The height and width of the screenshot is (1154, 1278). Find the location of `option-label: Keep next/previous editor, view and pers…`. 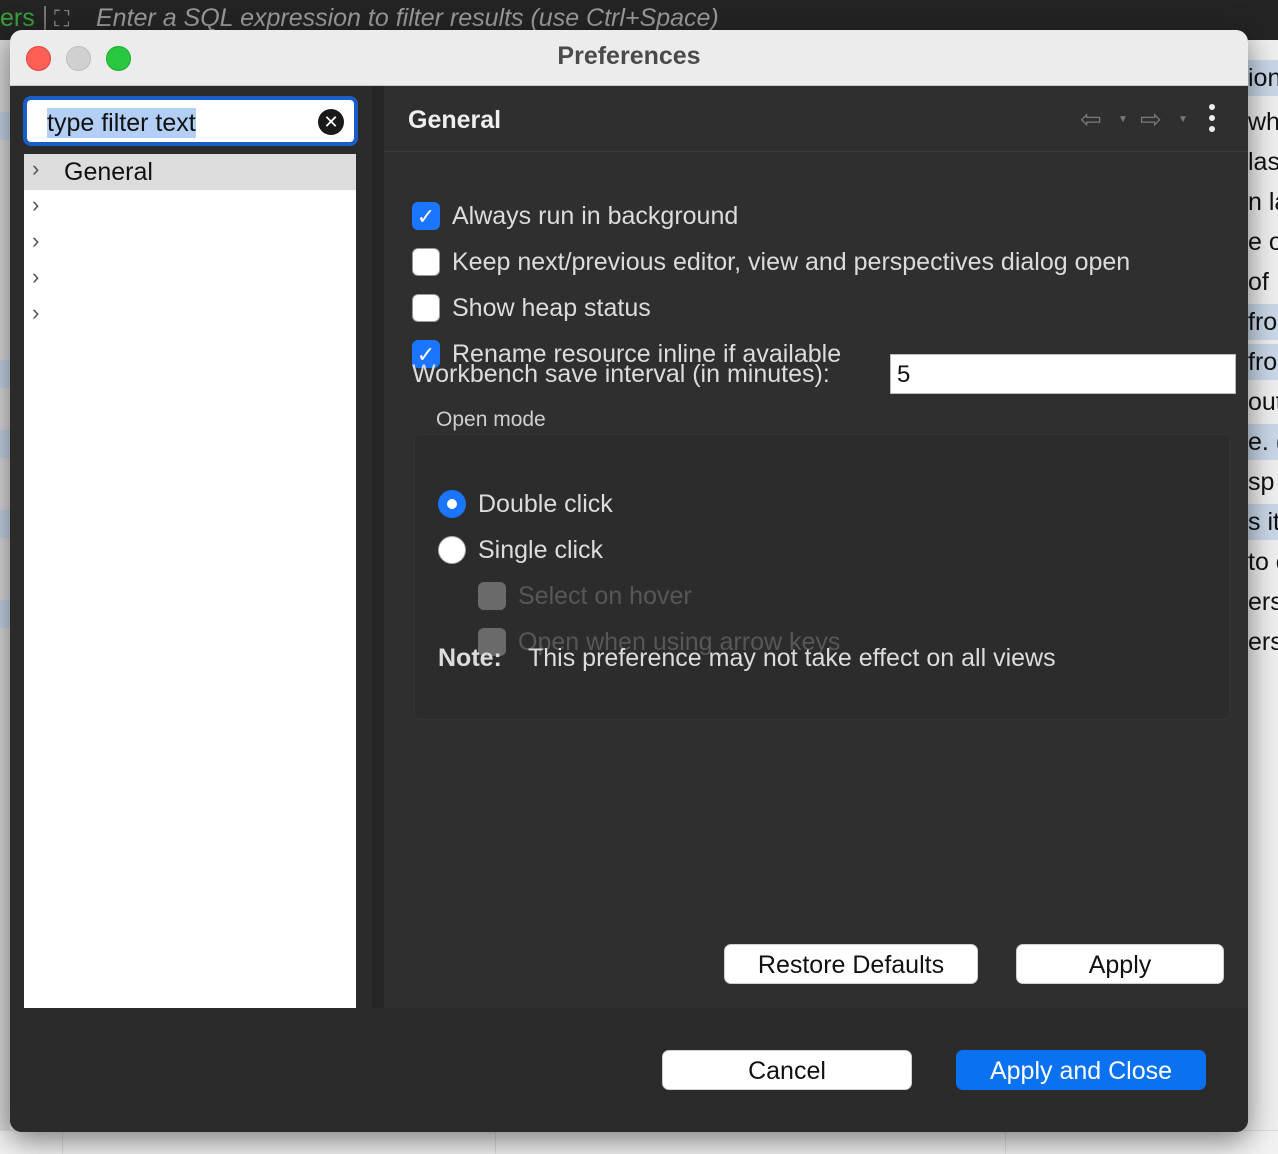

option-label: Keep next/previous editor, view and pers… is located at coordinates (791, 262).